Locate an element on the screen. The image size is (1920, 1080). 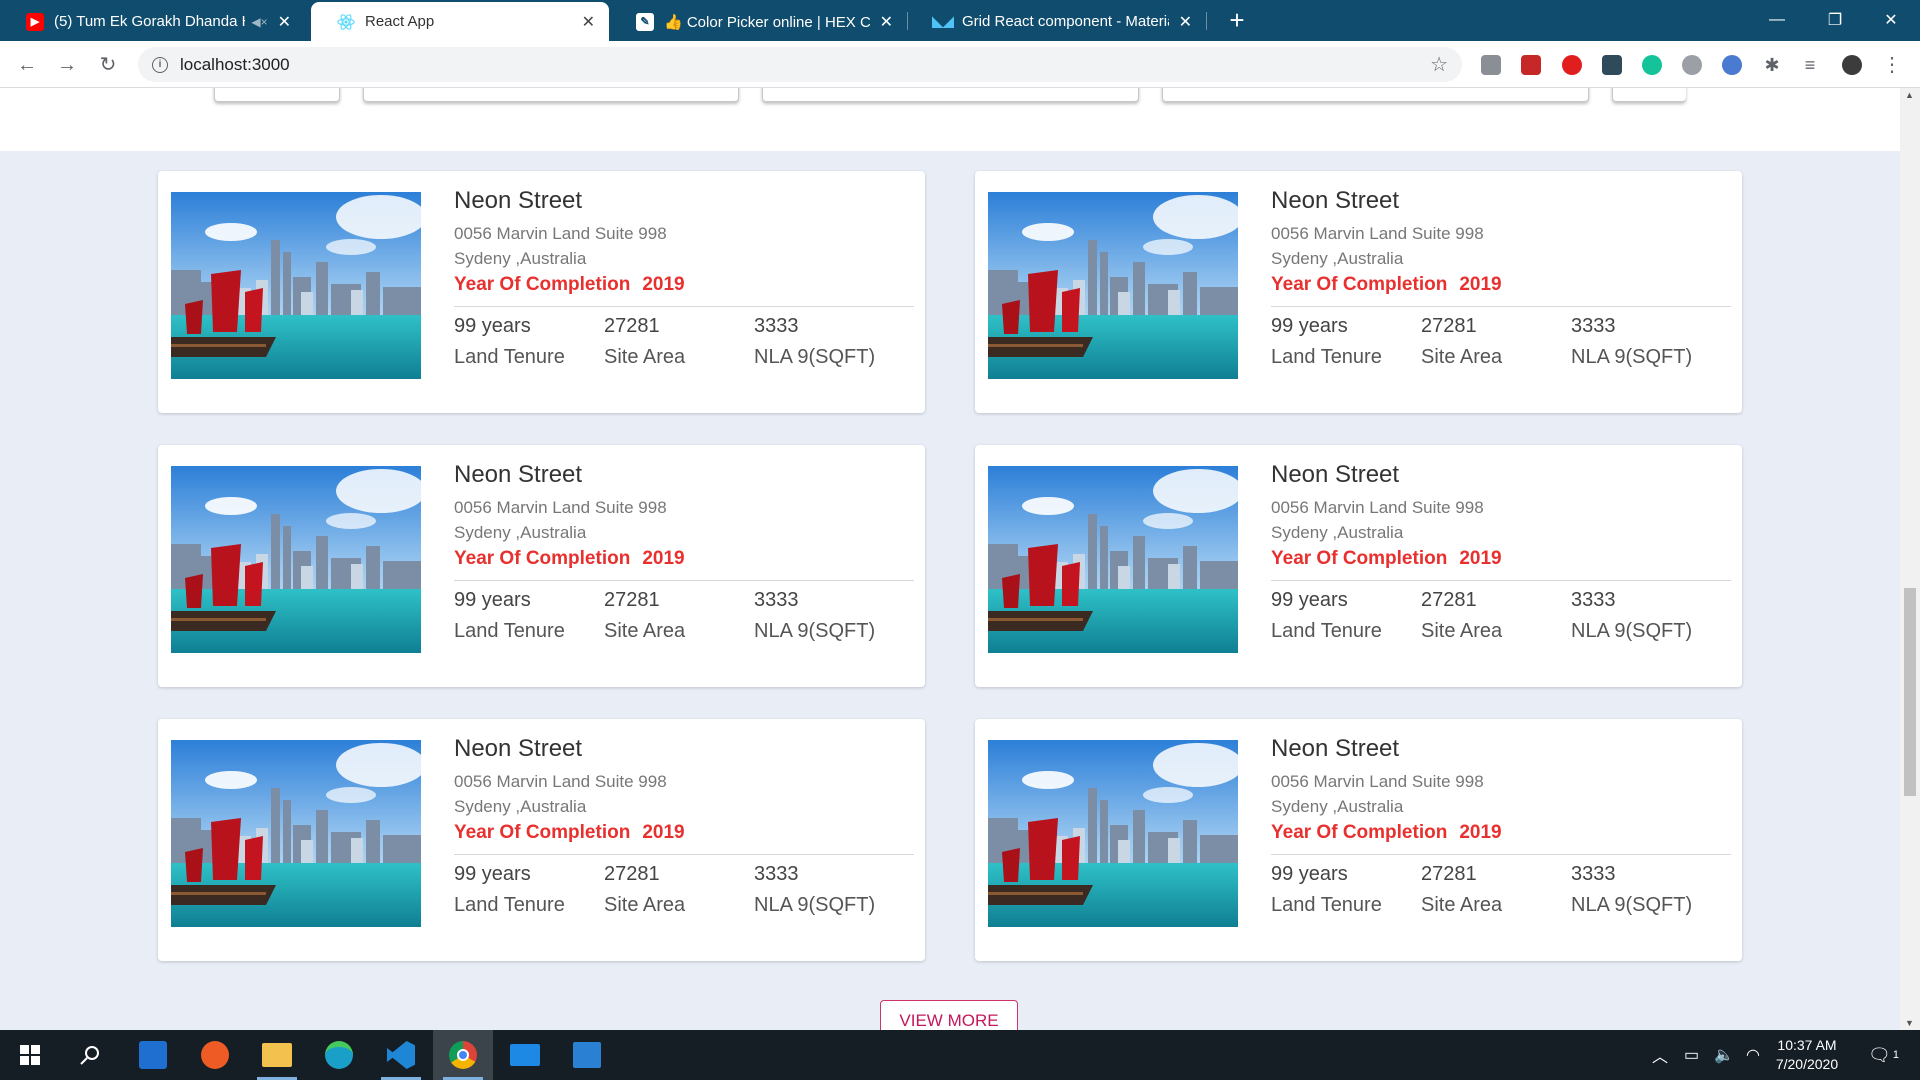
tab-youtube: ▶ (5) Tum Ek Gorakh Dhanda H ◀× ✕ is located at coordinates (152, 21).